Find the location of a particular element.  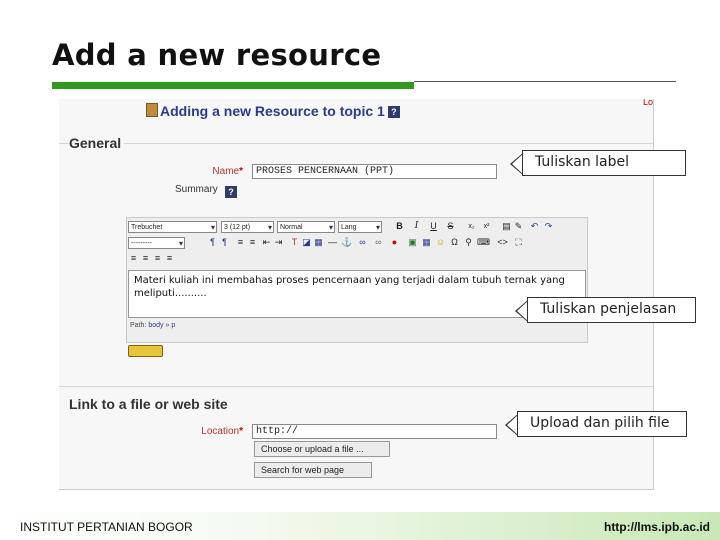

background-color-icon: ◪ is located at coordinates (306, 242).